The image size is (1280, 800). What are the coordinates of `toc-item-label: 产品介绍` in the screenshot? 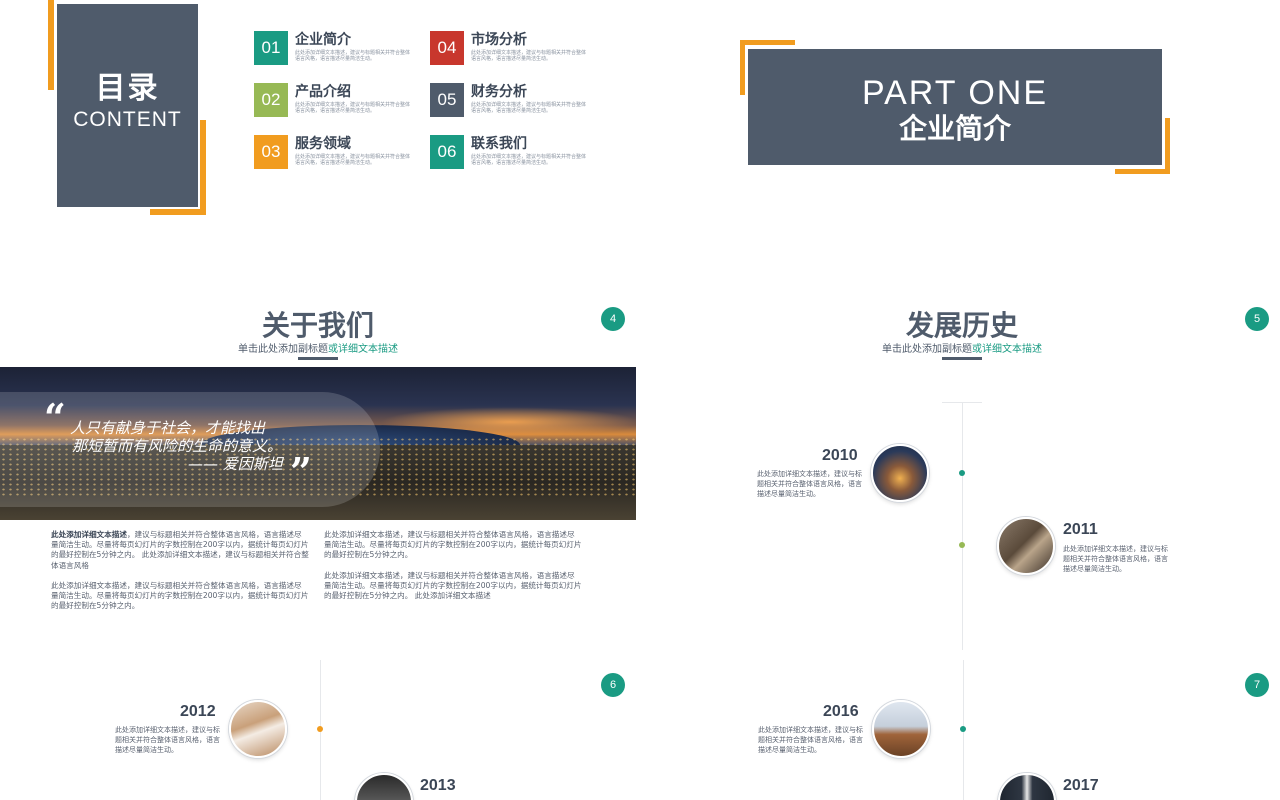 It's located at (323, 92).